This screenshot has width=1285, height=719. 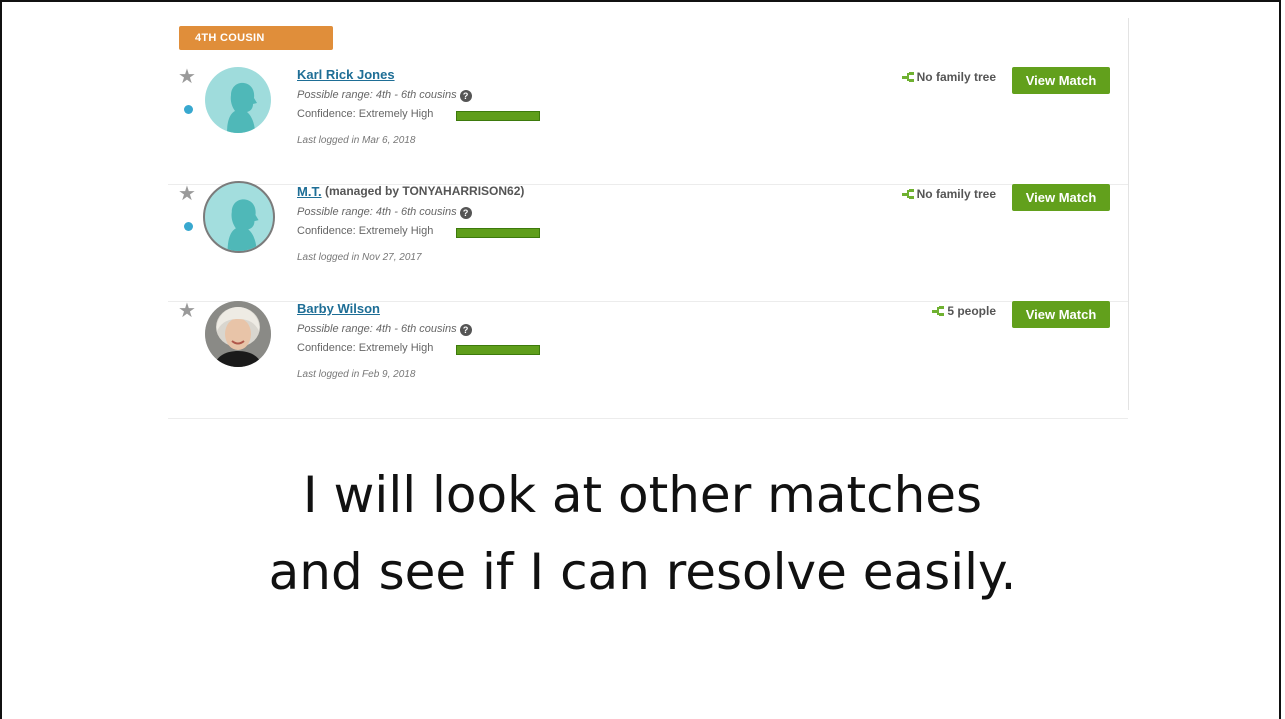 What do you see at coordinates (425, 191) in the screenshot?
I see `managed-by-label: (managed by TONYAHARRISON62)` at bounding box center [425, 191].